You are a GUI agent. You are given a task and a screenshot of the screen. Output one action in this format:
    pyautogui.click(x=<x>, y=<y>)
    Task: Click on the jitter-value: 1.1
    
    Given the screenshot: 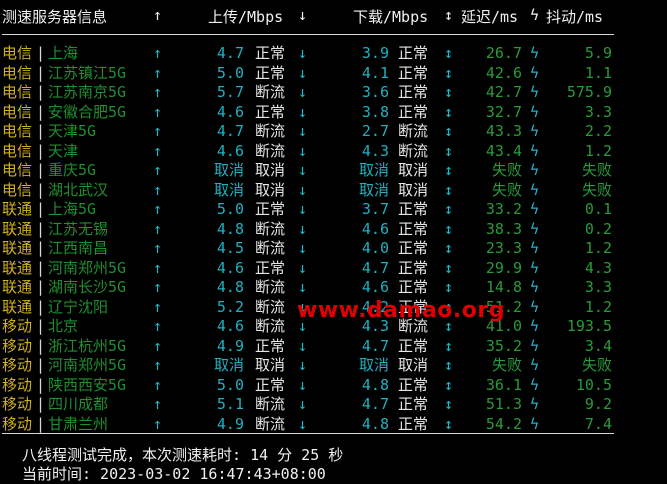 What is the action you would take?
    pyautogui.click(x=598, y=72)
    